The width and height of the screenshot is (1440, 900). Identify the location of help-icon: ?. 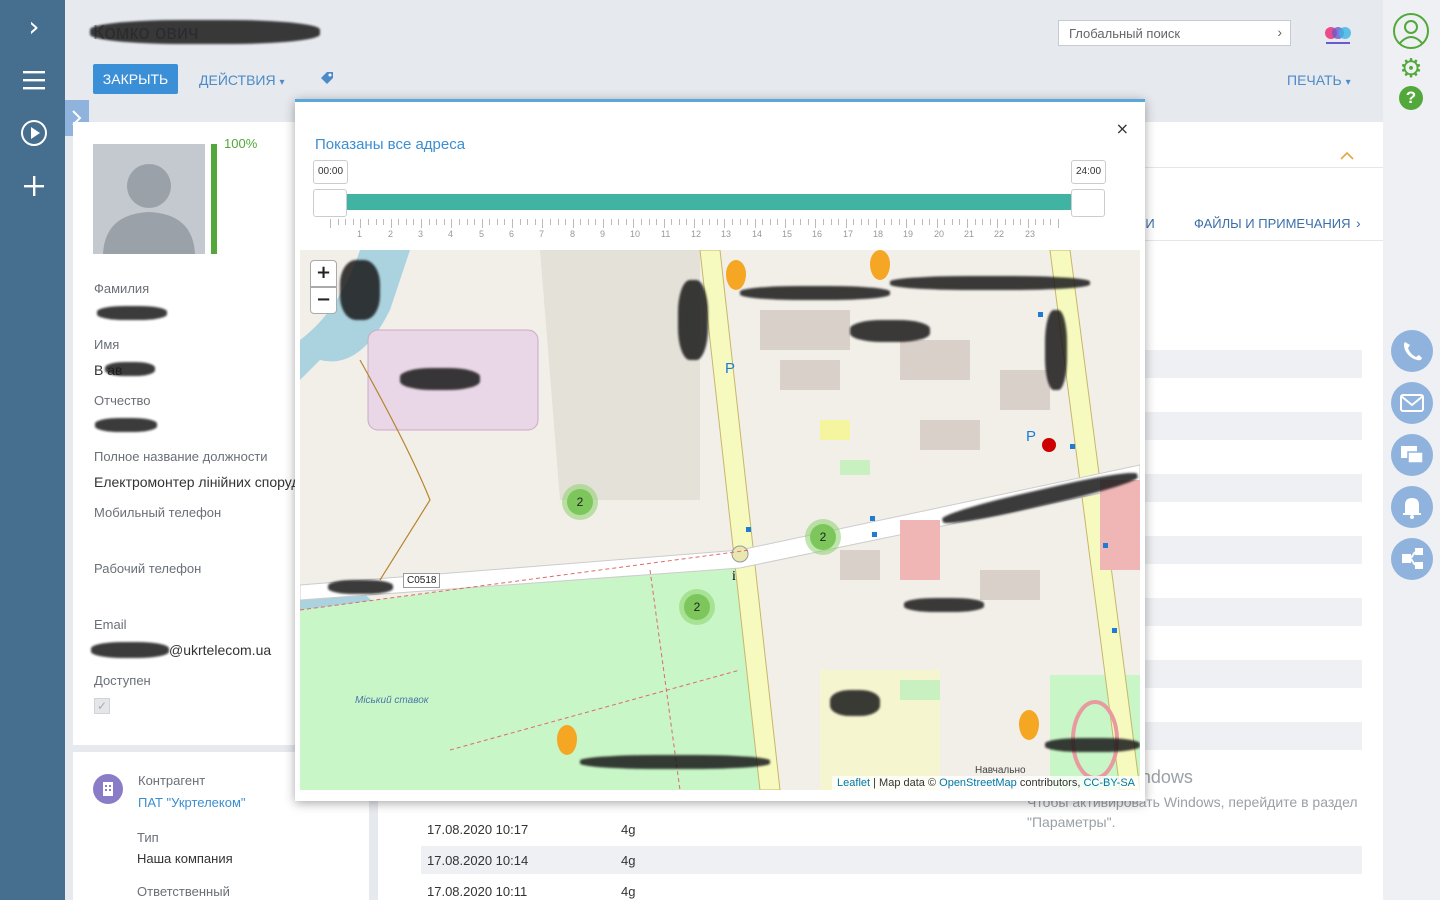
(1411, 98).